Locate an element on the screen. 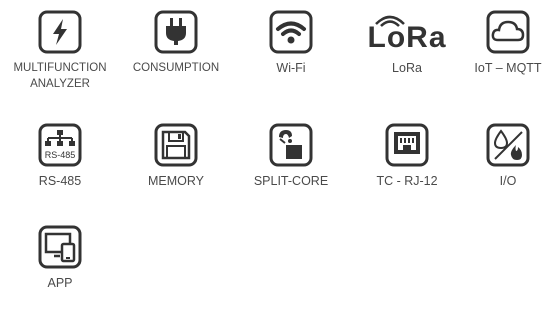 This screenshot has height=313, width=559. cloud-icon is located at coordinates (508, 32).